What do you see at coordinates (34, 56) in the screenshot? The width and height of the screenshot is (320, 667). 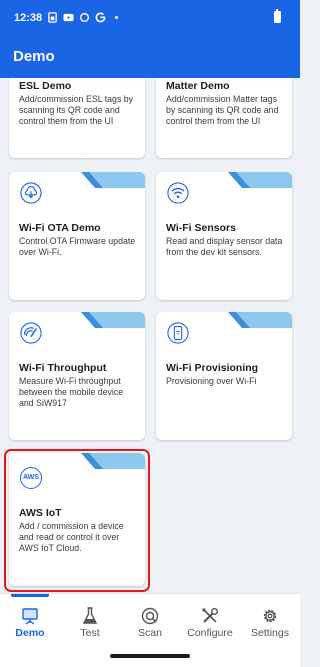 I see `app-title: Demo` at bounding box center [34, 56].